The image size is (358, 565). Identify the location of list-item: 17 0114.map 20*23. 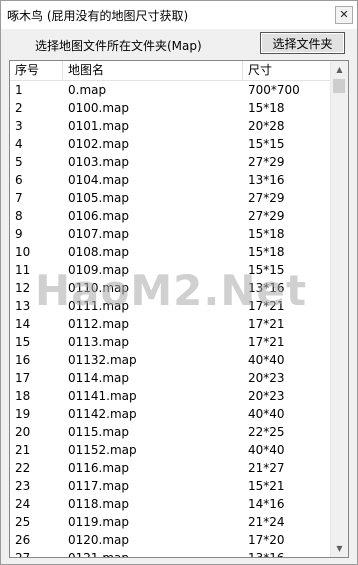
(170, 378).